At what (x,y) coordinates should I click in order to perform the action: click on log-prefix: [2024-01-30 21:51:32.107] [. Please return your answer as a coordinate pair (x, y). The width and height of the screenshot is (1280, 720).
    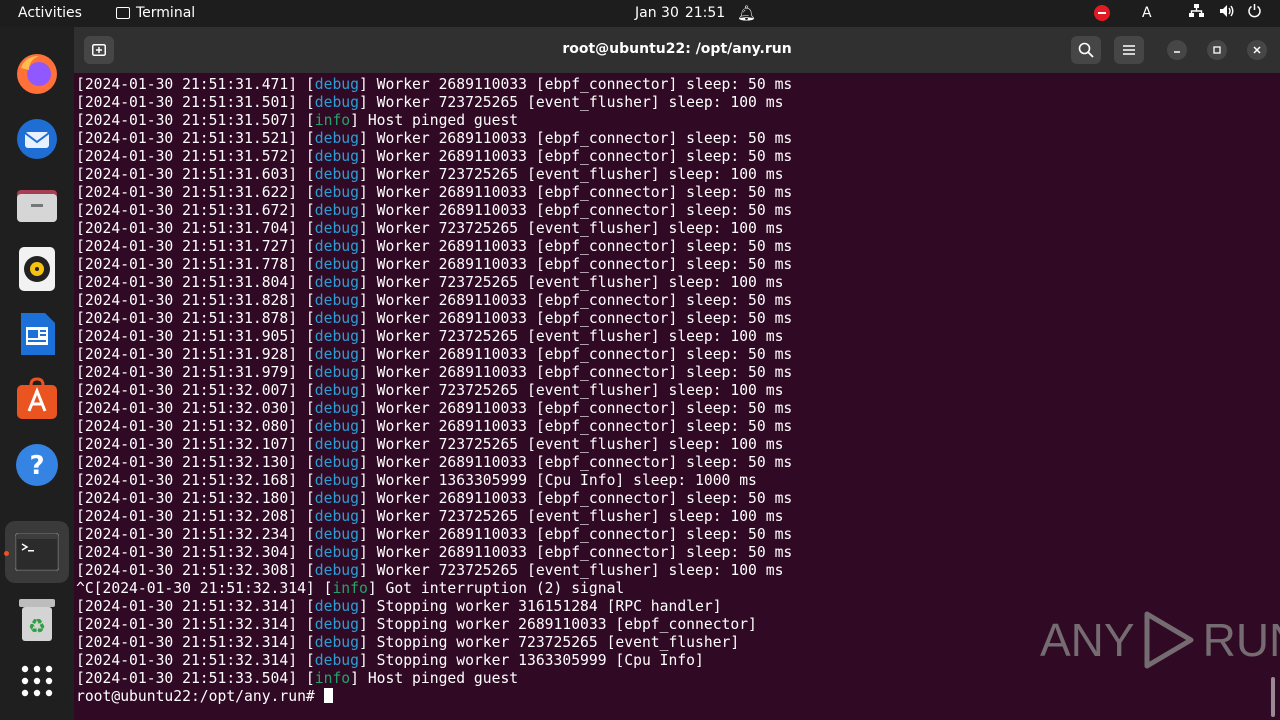
    Looking at the image, I should click on (195, 444).